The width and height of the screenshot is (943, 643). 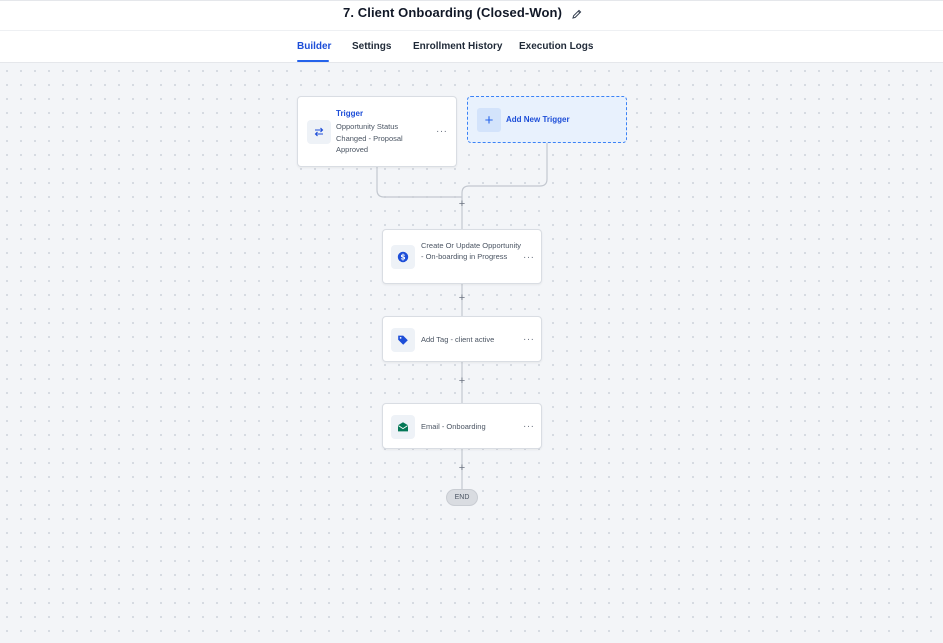 I want to click on action-card-email: Email - Onboarding ···, so click(x=462, y=426).